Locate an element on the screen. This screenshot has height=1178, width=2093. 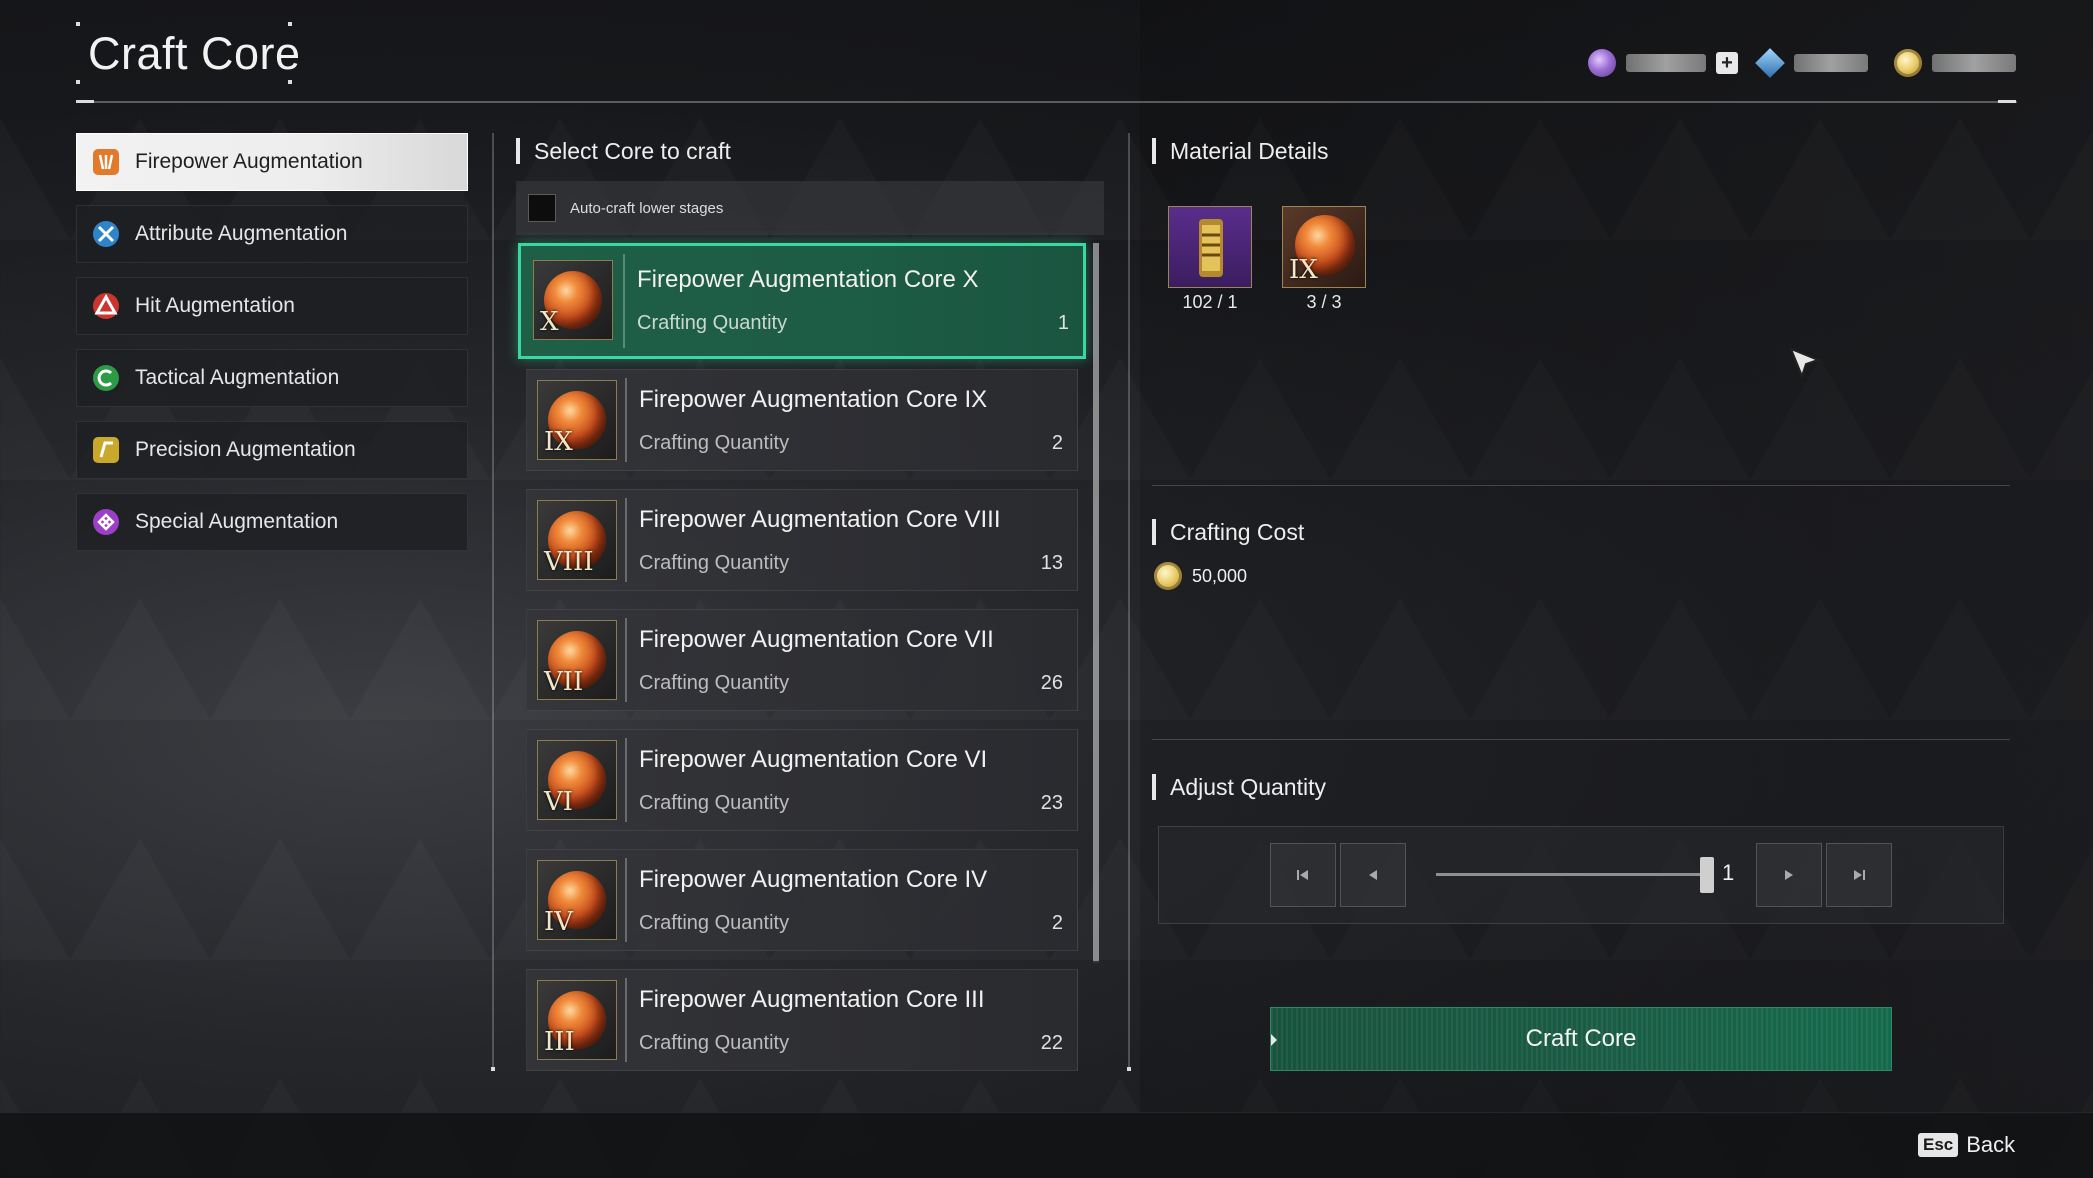
divider-tick is located at coordinates (85, 101).